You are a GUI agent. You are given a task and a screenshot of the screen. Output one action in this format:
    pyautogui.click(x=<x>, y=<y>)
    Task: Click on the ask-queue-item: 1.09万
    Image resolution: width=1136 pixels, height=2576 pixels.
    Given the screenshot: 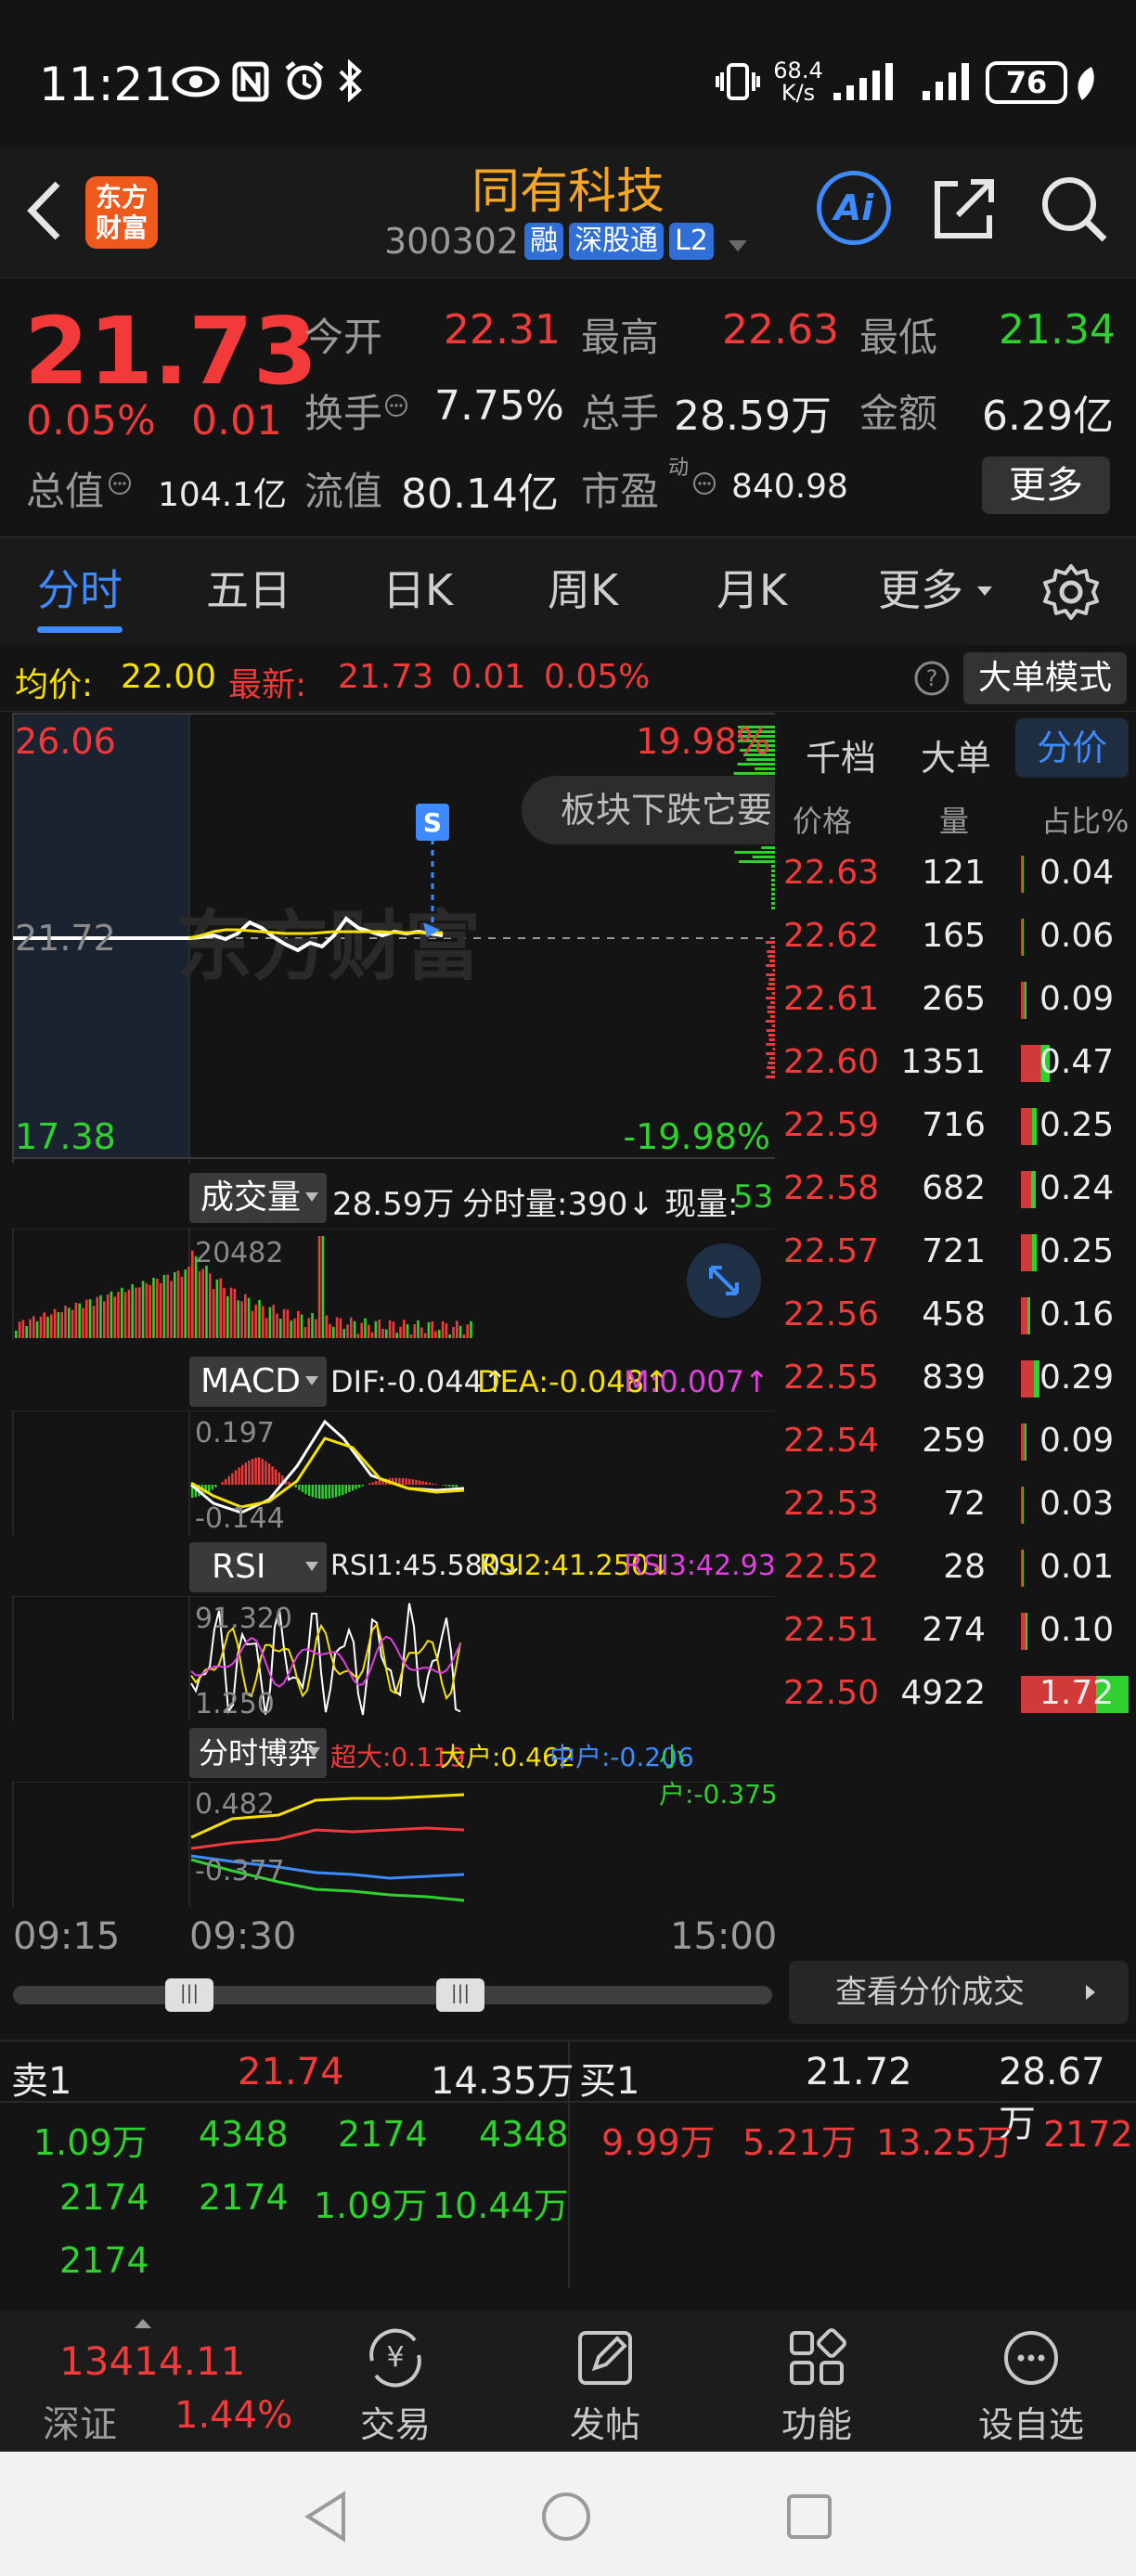 What is the action you would take?
    pyautogui.click(x=90, y=2142)
    